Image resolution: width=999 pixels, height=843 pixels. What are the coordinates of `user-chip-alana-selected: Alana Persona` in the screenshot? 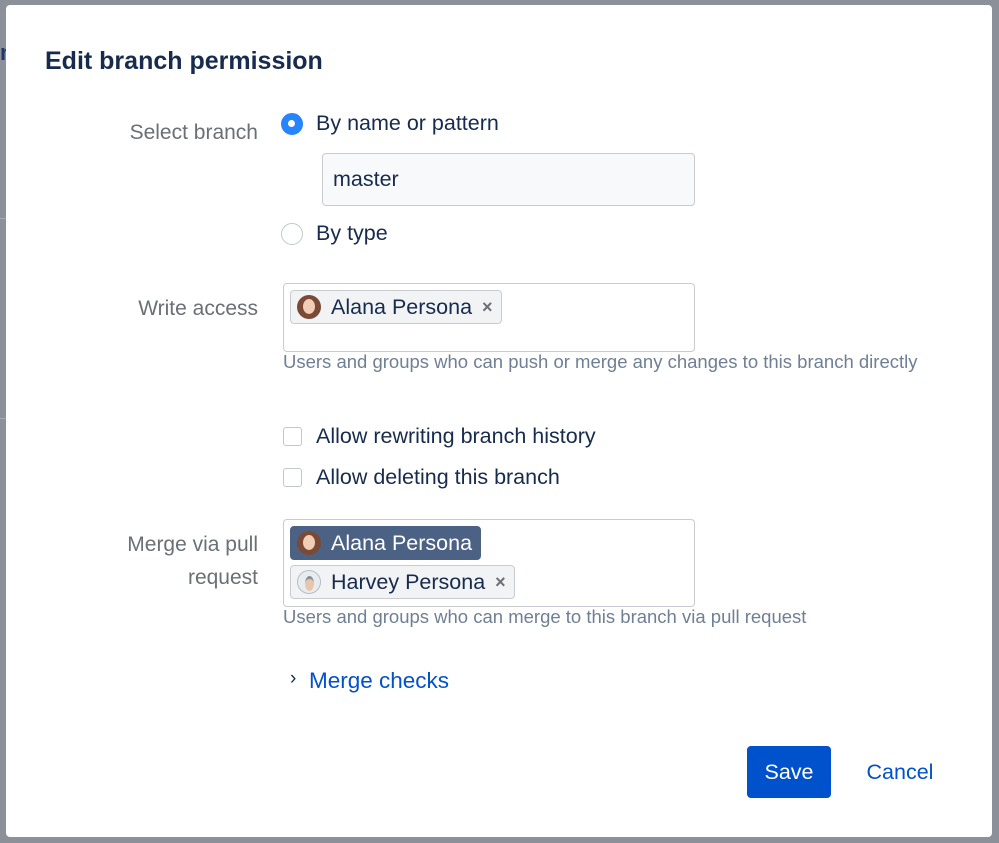 It's located at (386, 543).